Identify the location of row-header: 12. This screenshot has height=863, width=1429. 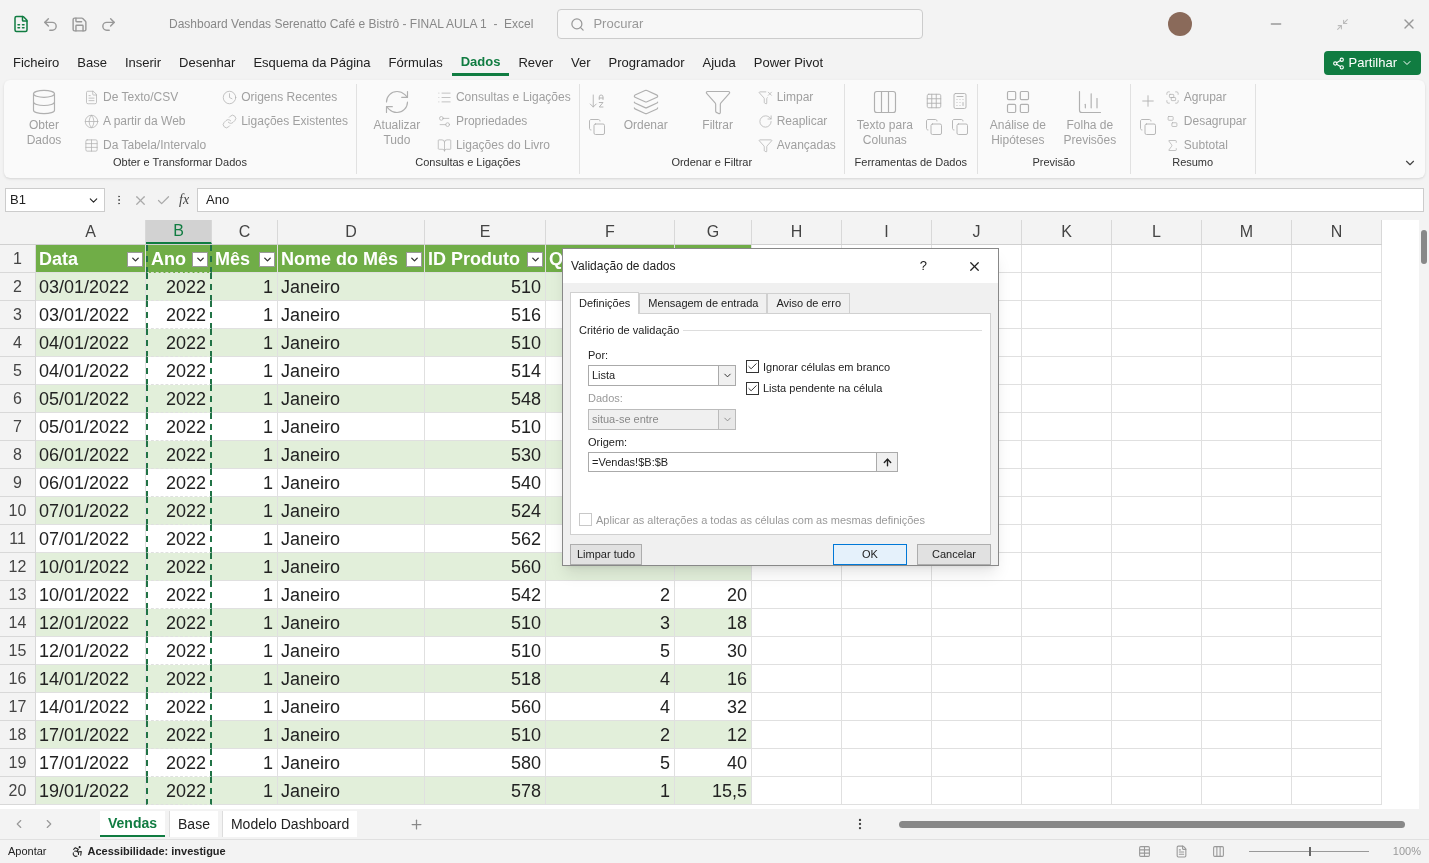
(18, 567).